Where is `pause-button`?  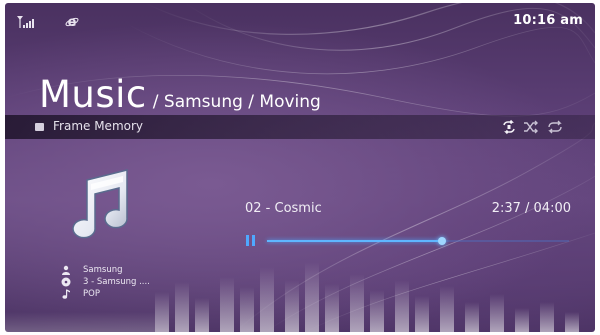 pause-button is located at coordinates (251, 241).